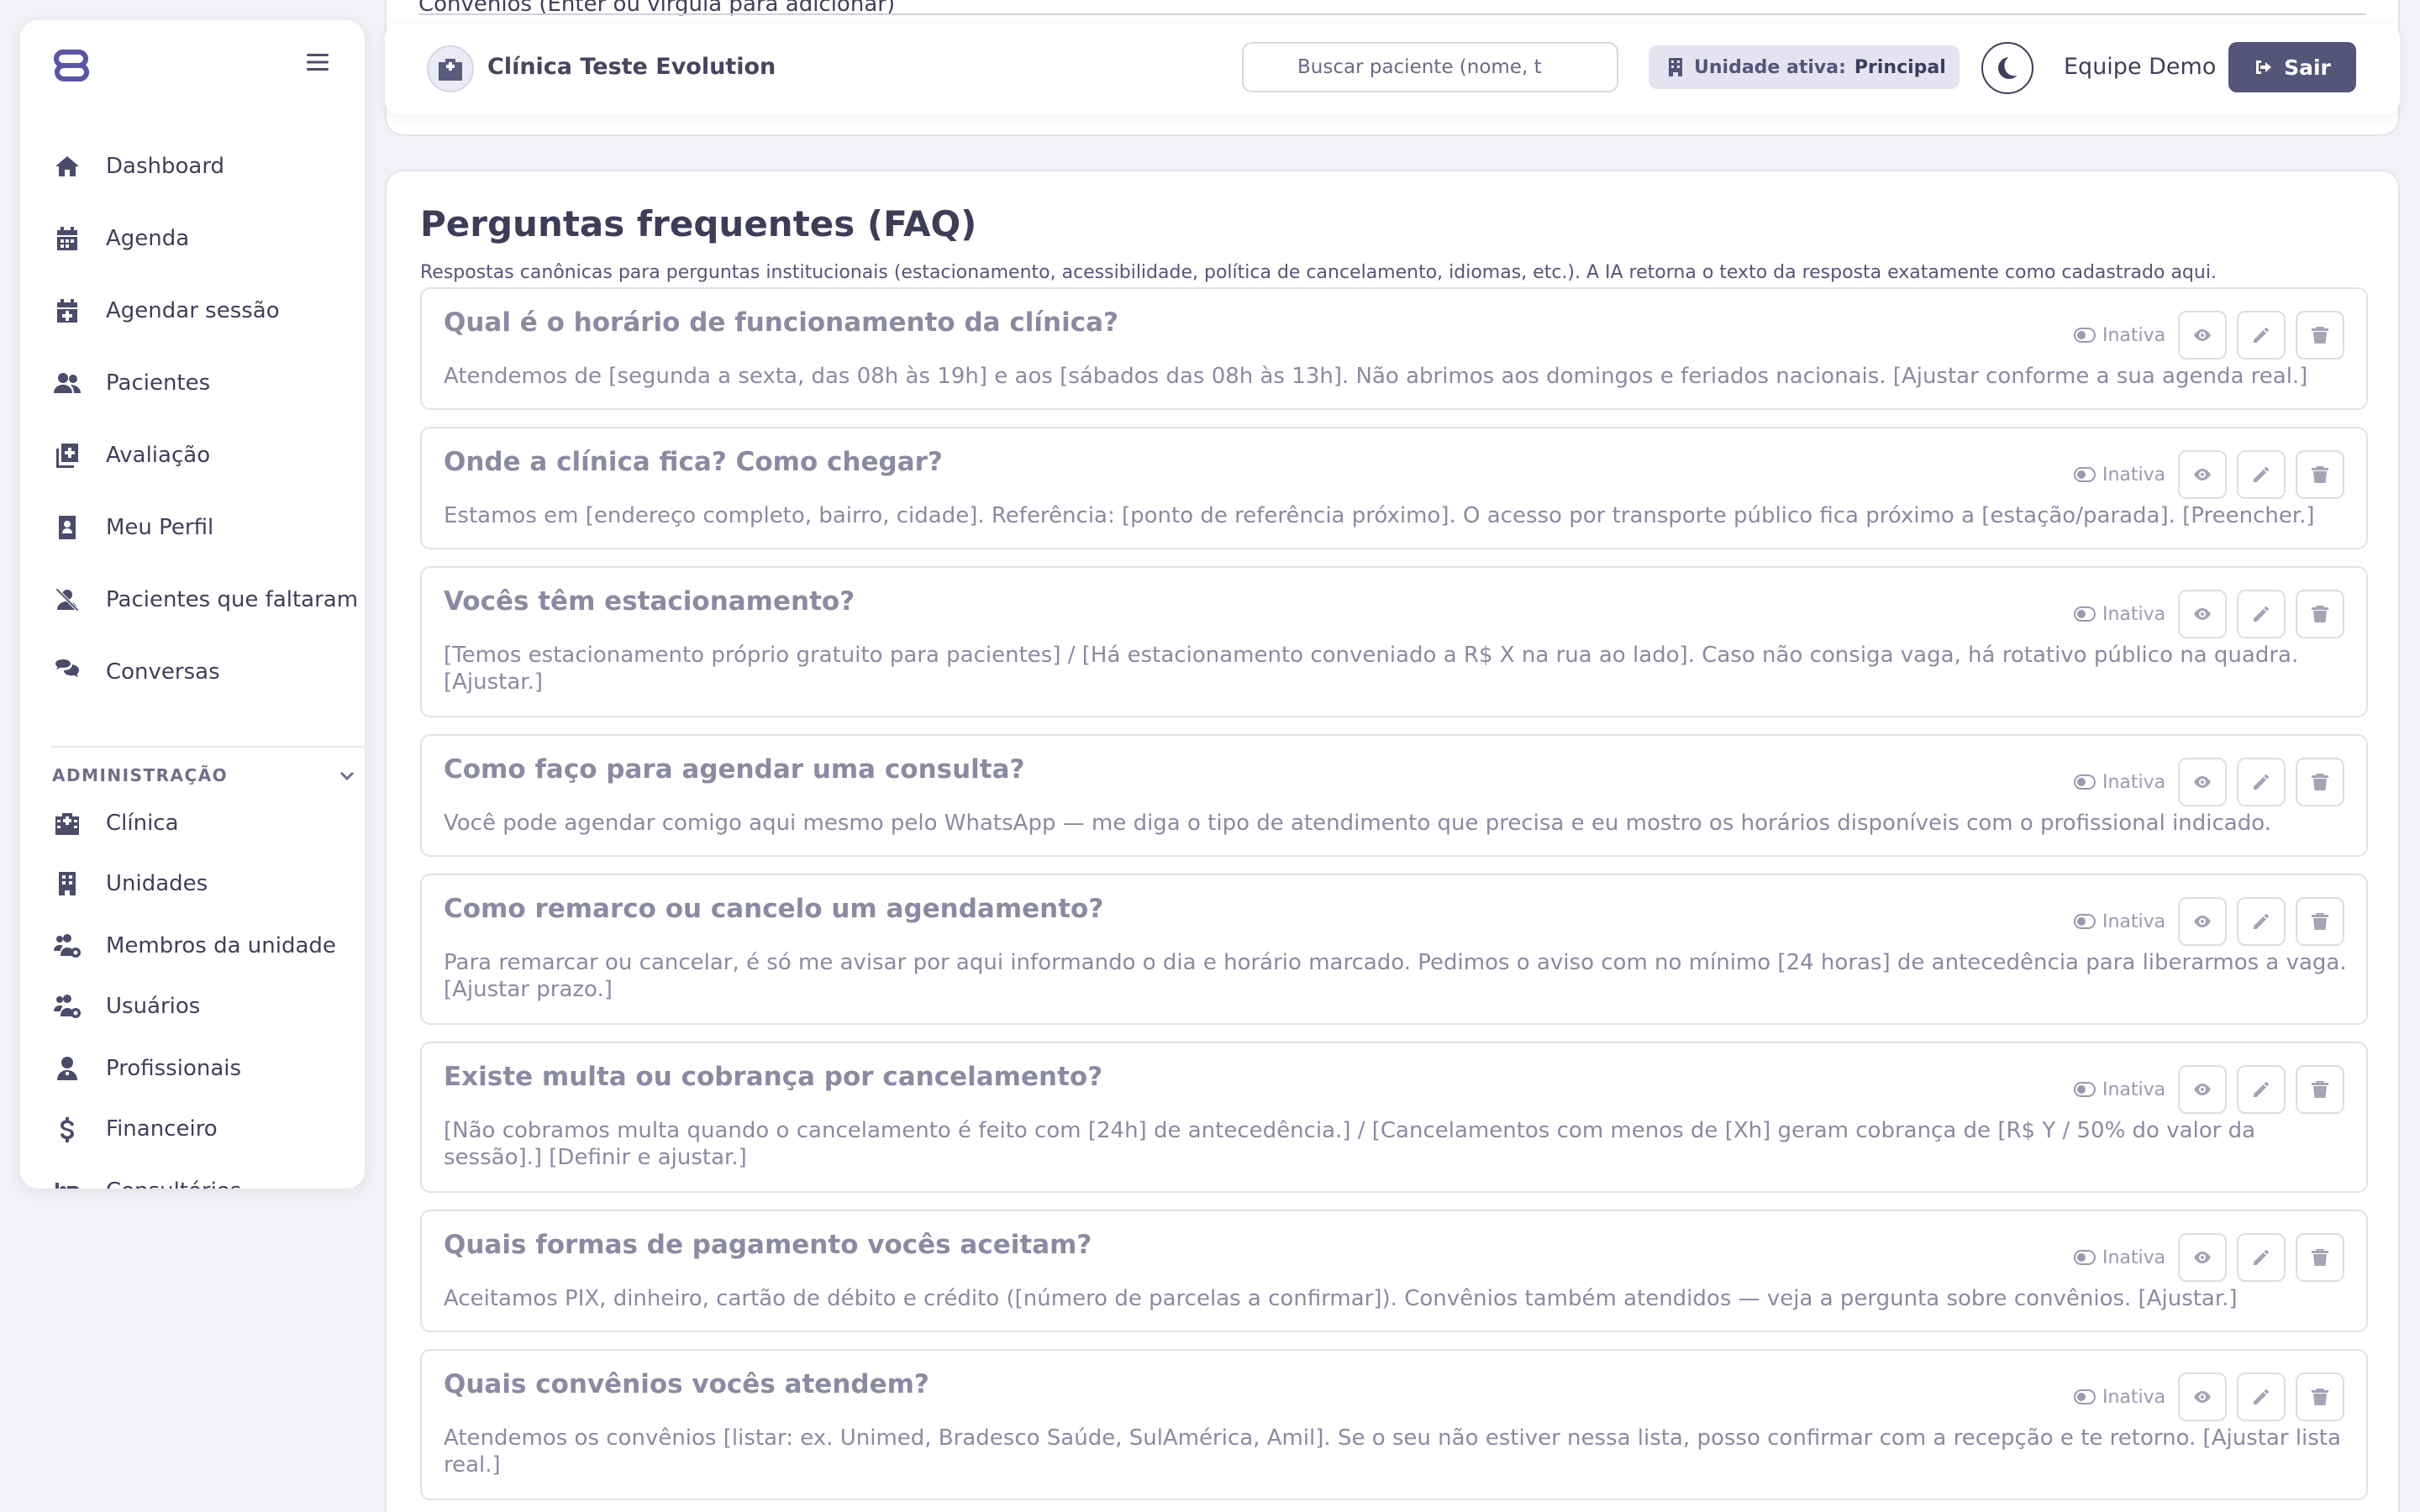 The height and width of the screenshot is (1512, 2420). I want to click on sidebar-item-label: Dashboard, so click(165, 166).